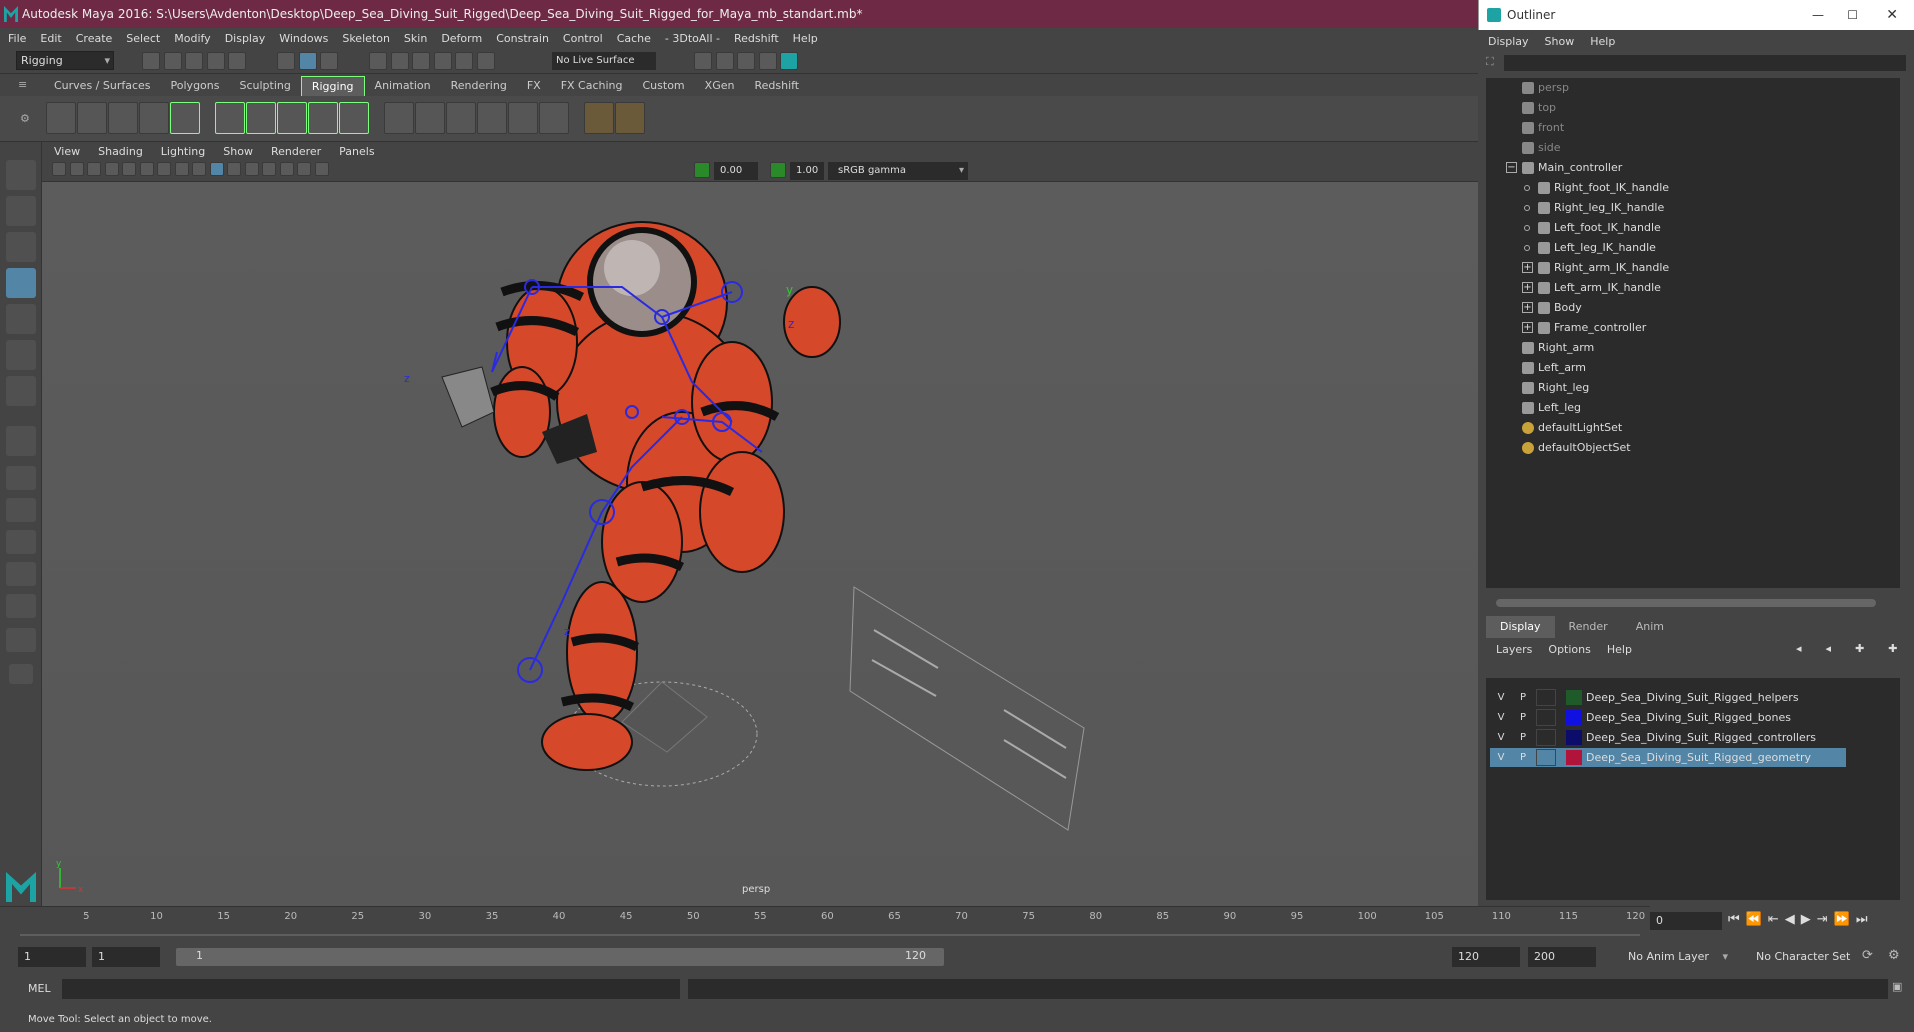 Image resolution: width=1914 pixels, height=1032 pixels. Describe the element at coordinates (329, 61) in the screenshot. I see `select-by-component-icon` at that location.